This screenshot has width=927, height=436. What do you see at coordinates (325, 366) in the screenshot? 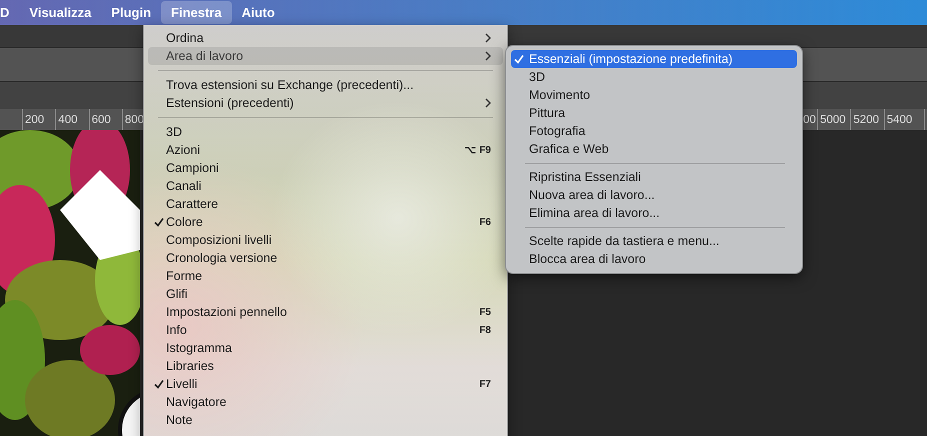
I see `menu-item: Libraries` at bounding box center [325, 366].